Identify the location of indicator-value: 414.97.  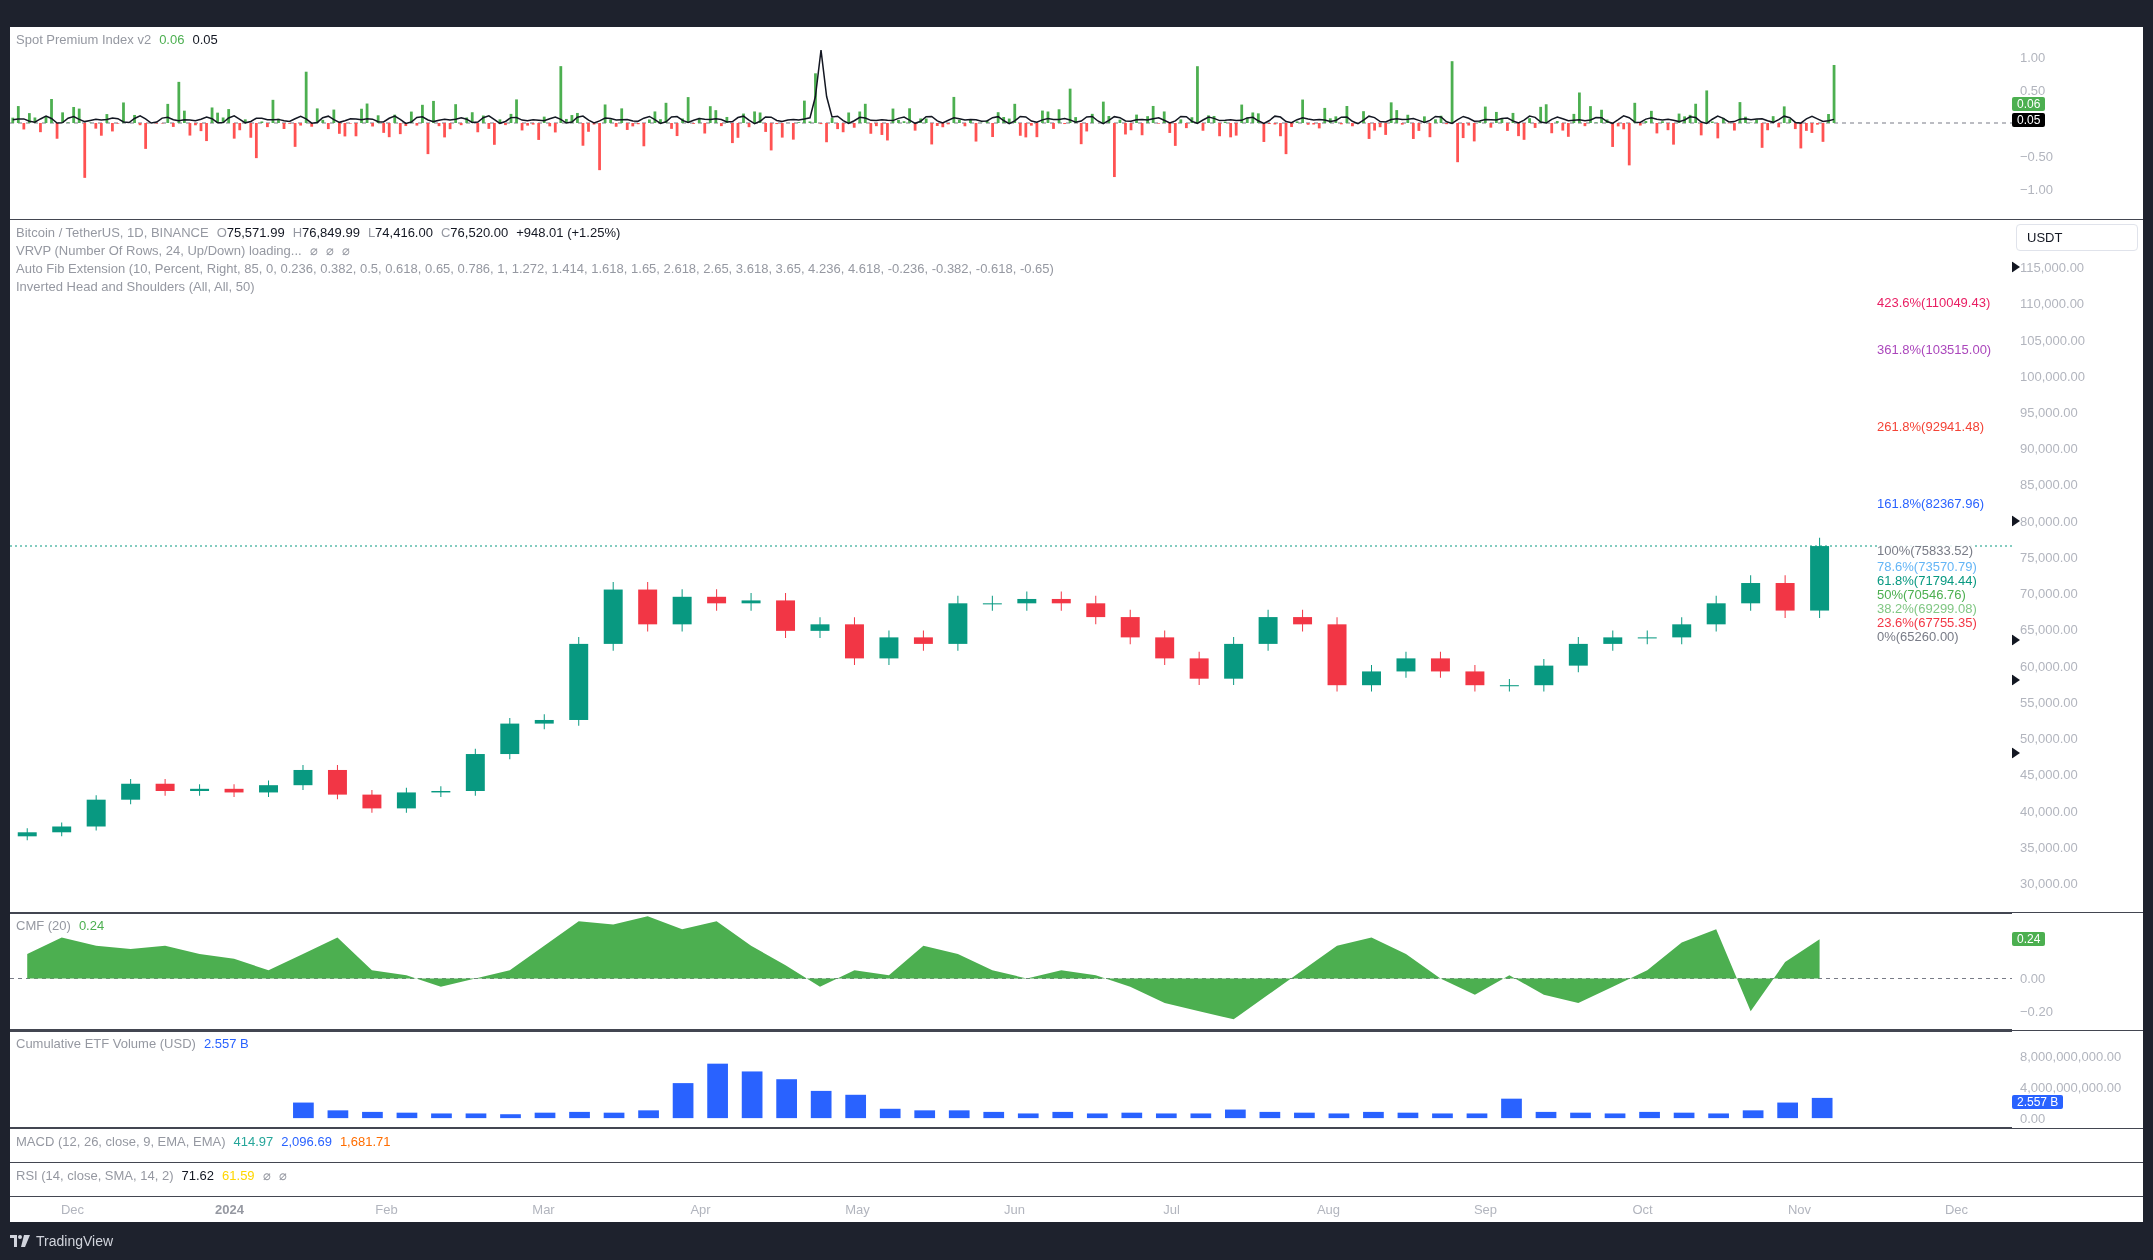
(253, 1141).